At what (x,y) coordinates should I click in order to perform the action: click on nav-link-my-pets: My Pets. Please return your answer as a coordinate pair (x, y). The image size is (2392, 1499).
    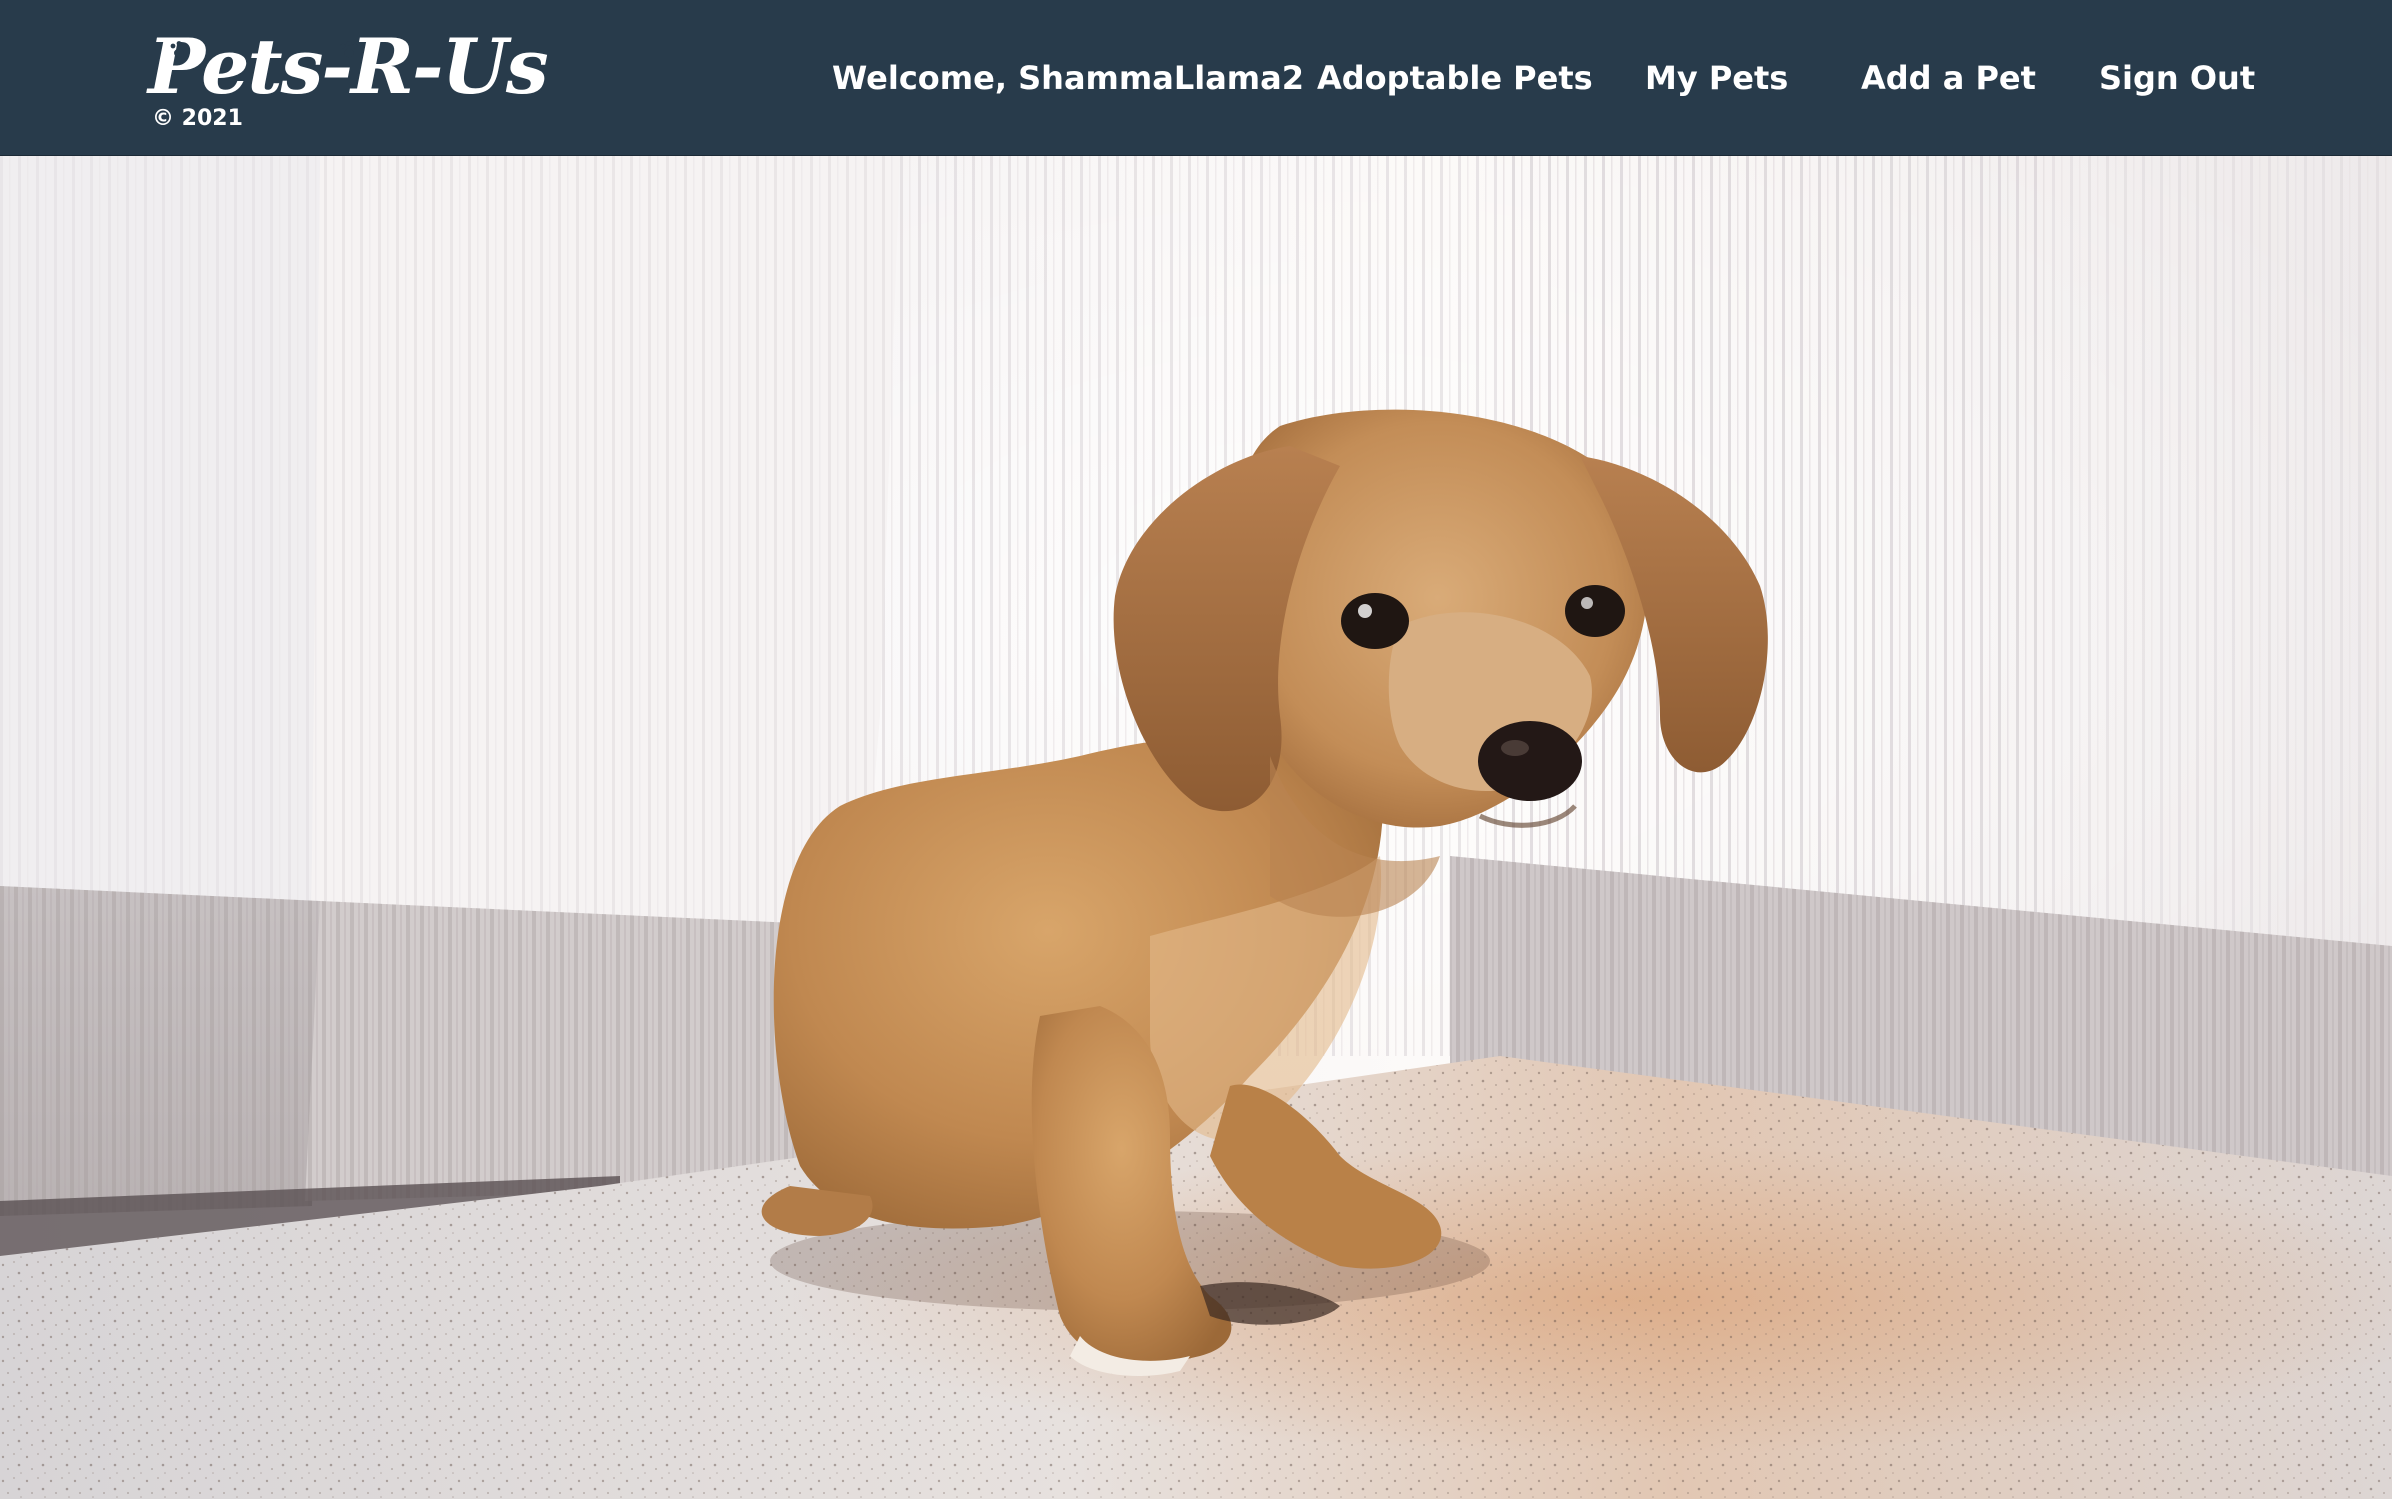
    Looking at the image, I should click on (1716, 78).